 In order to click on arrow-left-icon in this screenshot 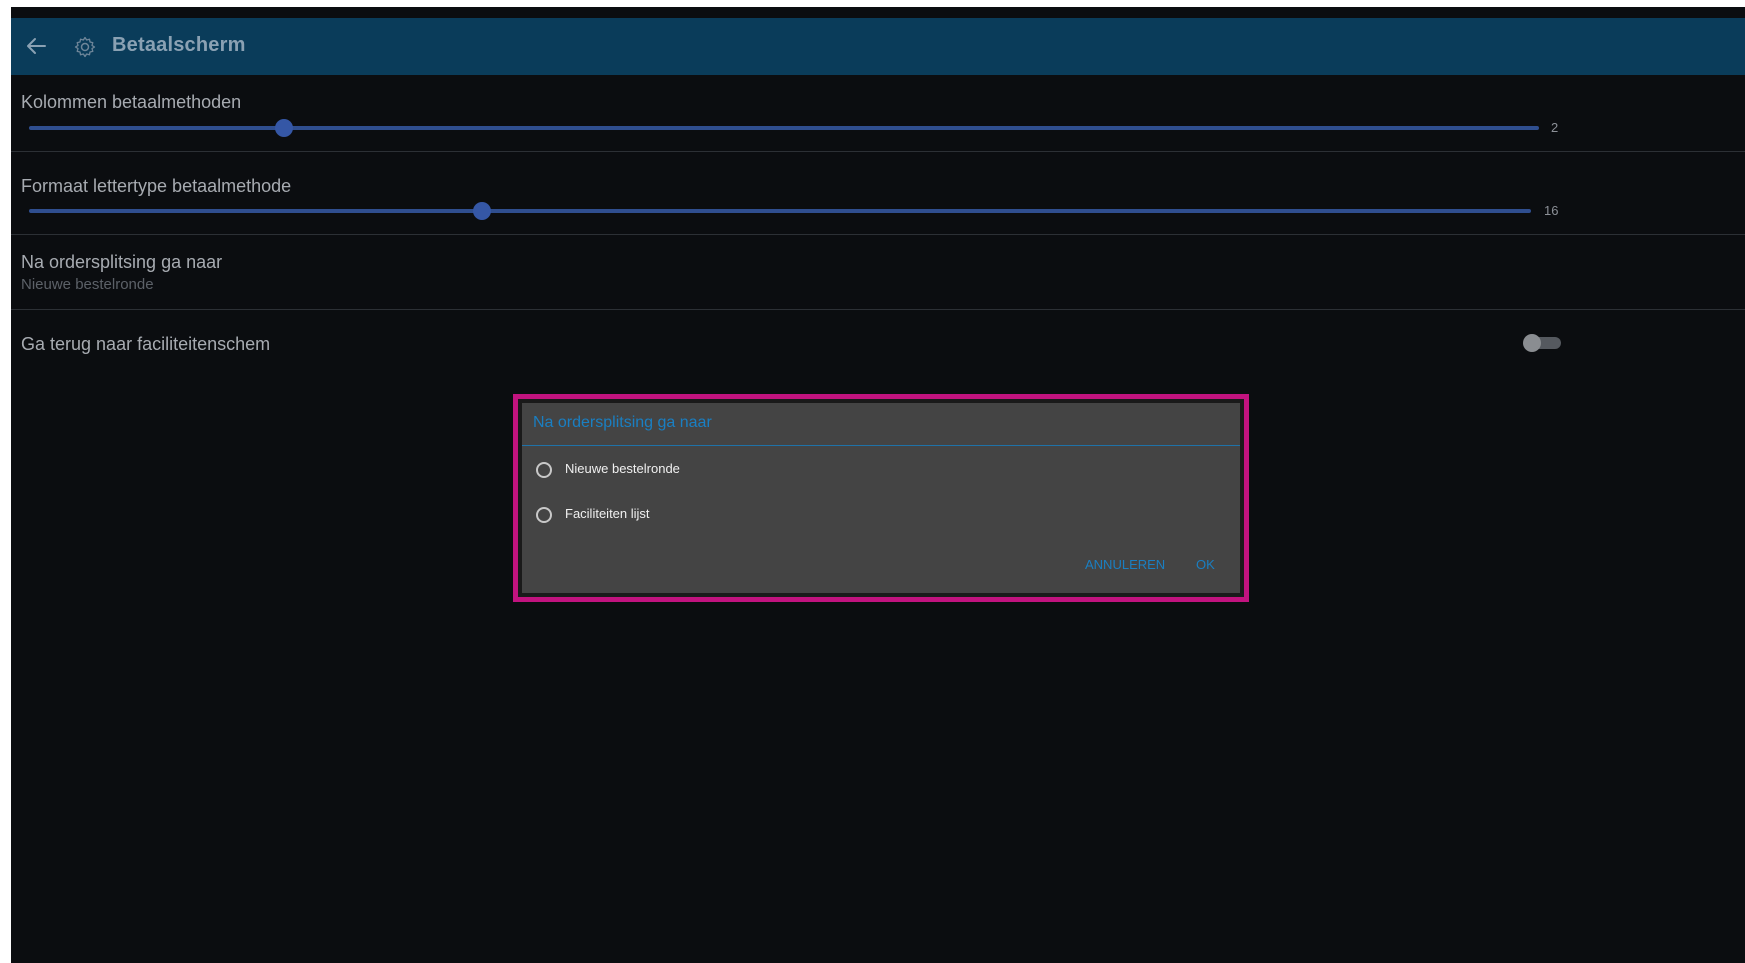, I will do `click(36, 46)`.